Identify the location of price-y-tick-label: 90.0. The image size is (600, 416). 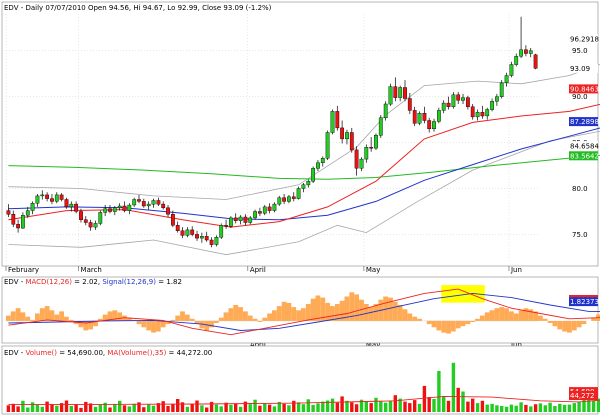
(580, 97).